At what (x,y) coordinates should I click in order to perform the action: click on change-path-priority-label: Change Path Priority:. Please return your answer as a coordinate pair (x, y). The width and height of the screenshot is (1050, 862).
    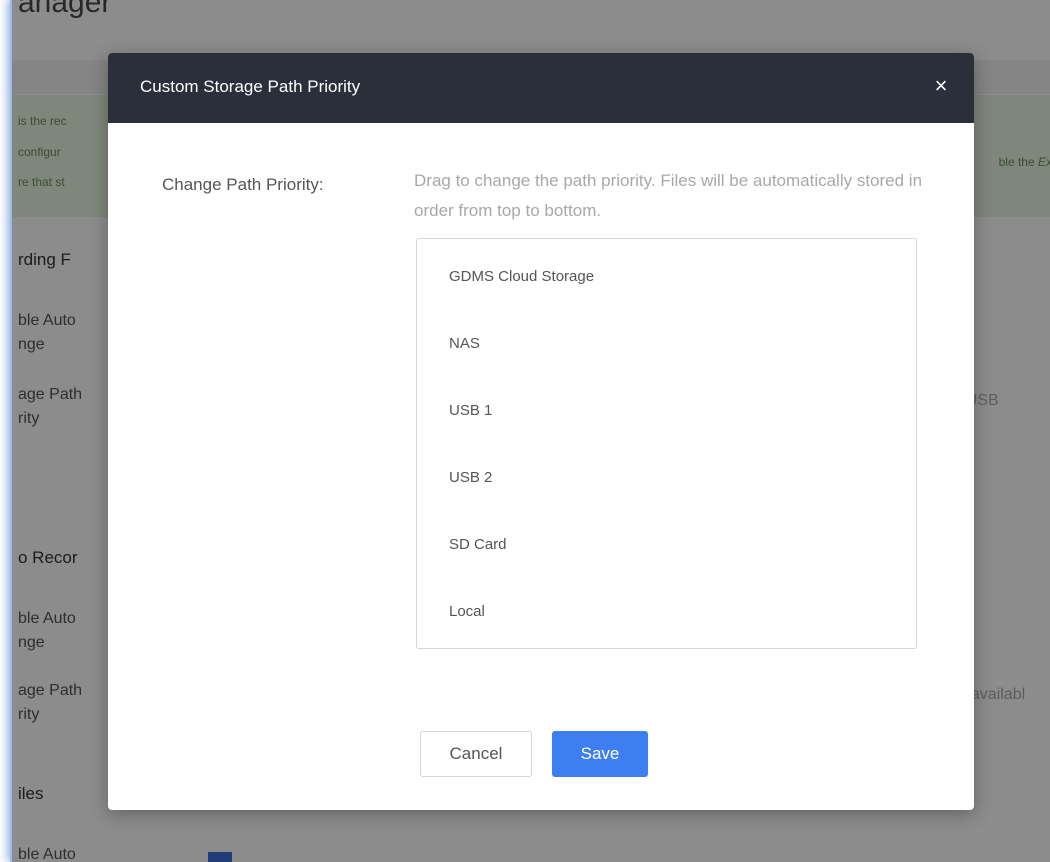
    Looking at the image, I should click on (243, 184).